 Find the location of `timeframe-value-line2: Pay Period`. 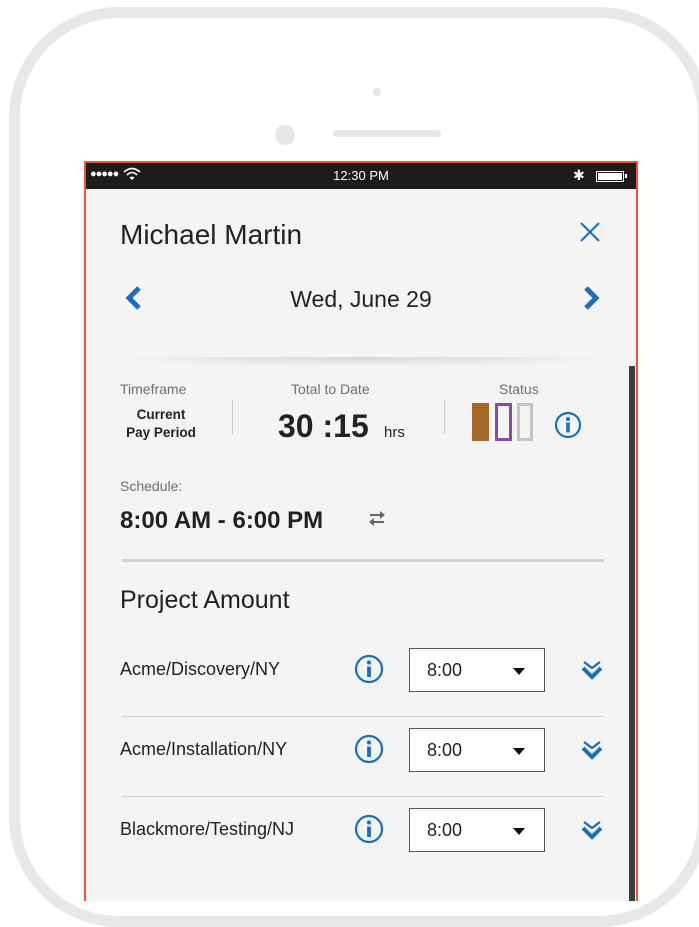

timeframe-value-line2: Pay Period is located at coordinates (161, 432).